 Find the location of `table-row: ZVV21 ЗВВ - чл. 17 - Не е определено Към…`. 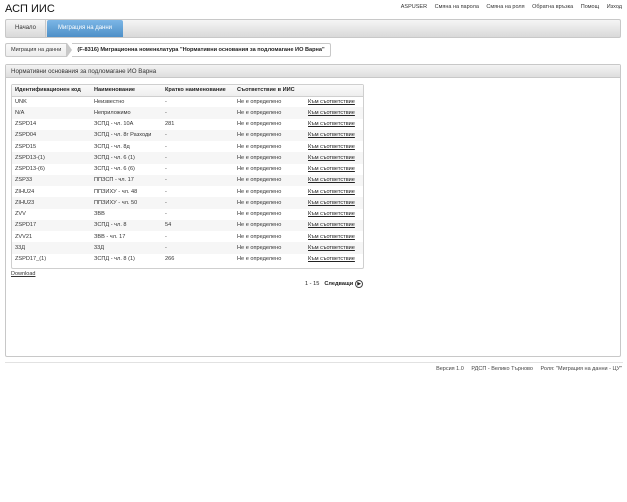

table-row: ZVV21 ЗВВ - чл. 17 - Не е определено Към… is located at coordinates (187, 236).